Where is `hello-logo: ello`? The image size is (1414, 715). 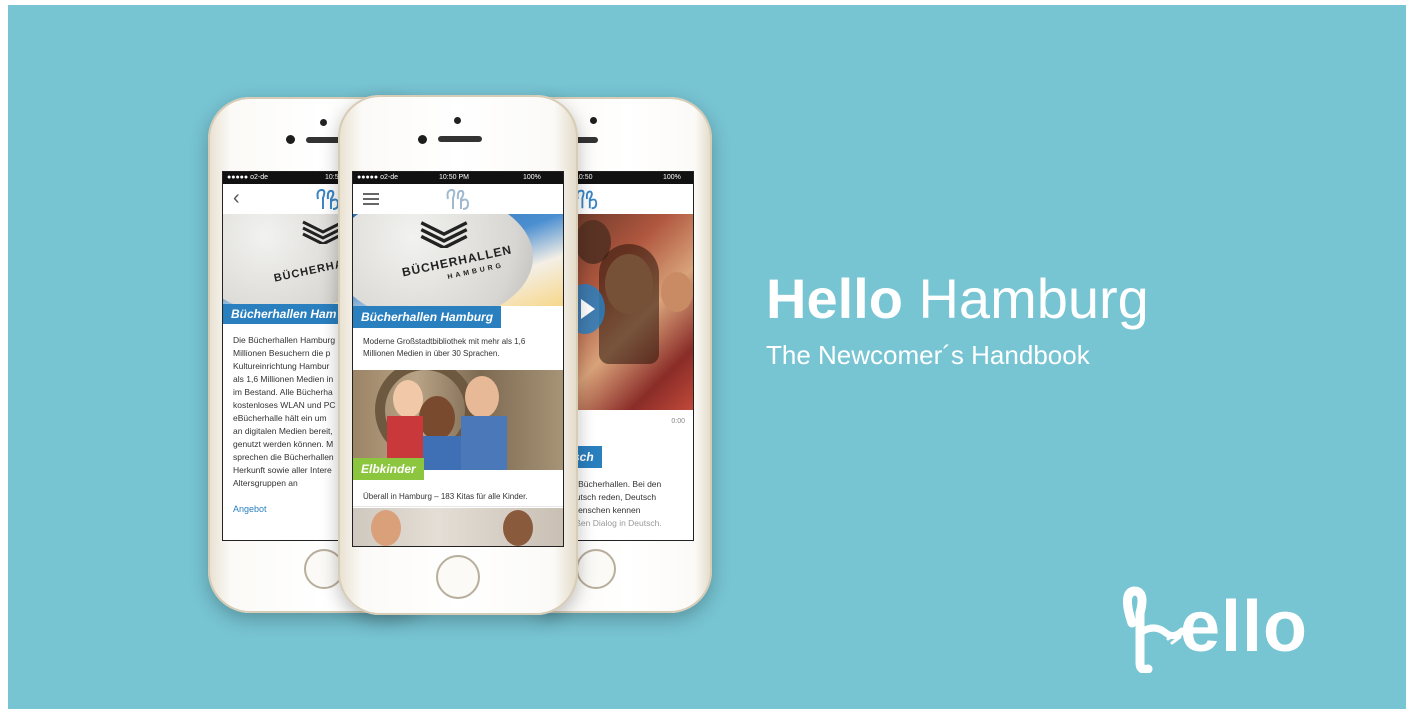 hello-logo: ello is located at coordinates (1248, 625).